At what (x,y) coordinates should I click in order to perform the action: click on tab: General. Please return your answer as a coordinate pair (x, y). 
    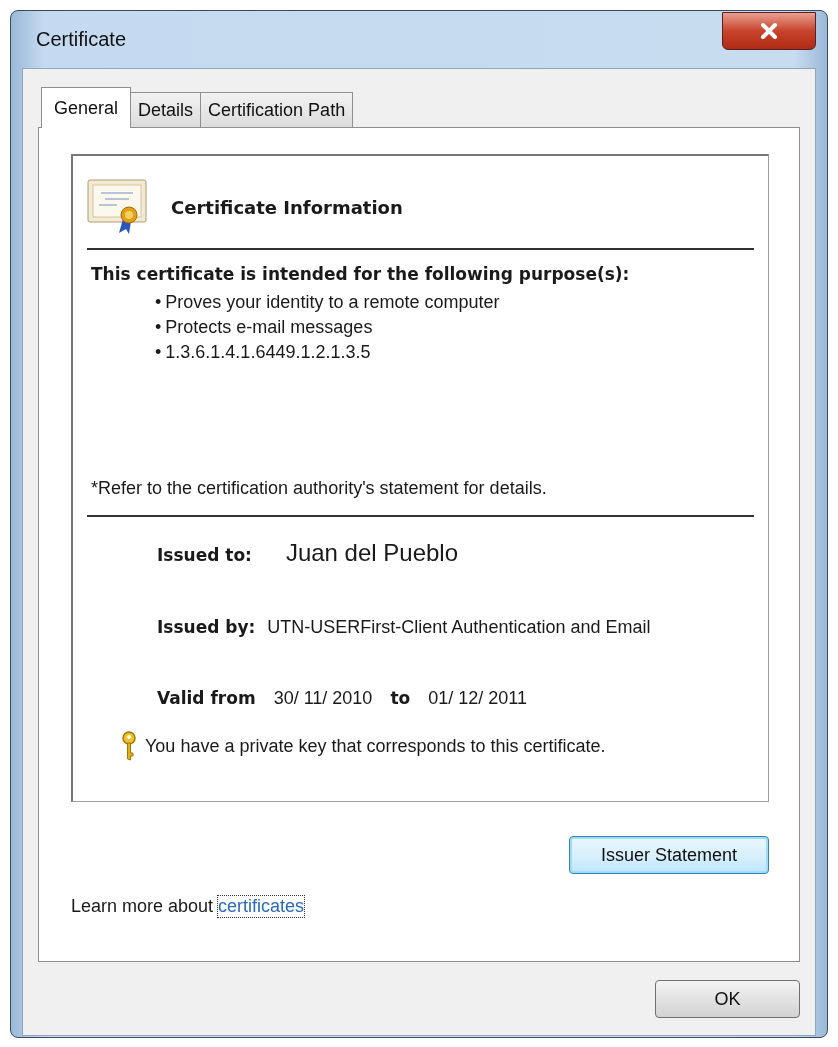
    Looking at the image, I should click on (86, 107).